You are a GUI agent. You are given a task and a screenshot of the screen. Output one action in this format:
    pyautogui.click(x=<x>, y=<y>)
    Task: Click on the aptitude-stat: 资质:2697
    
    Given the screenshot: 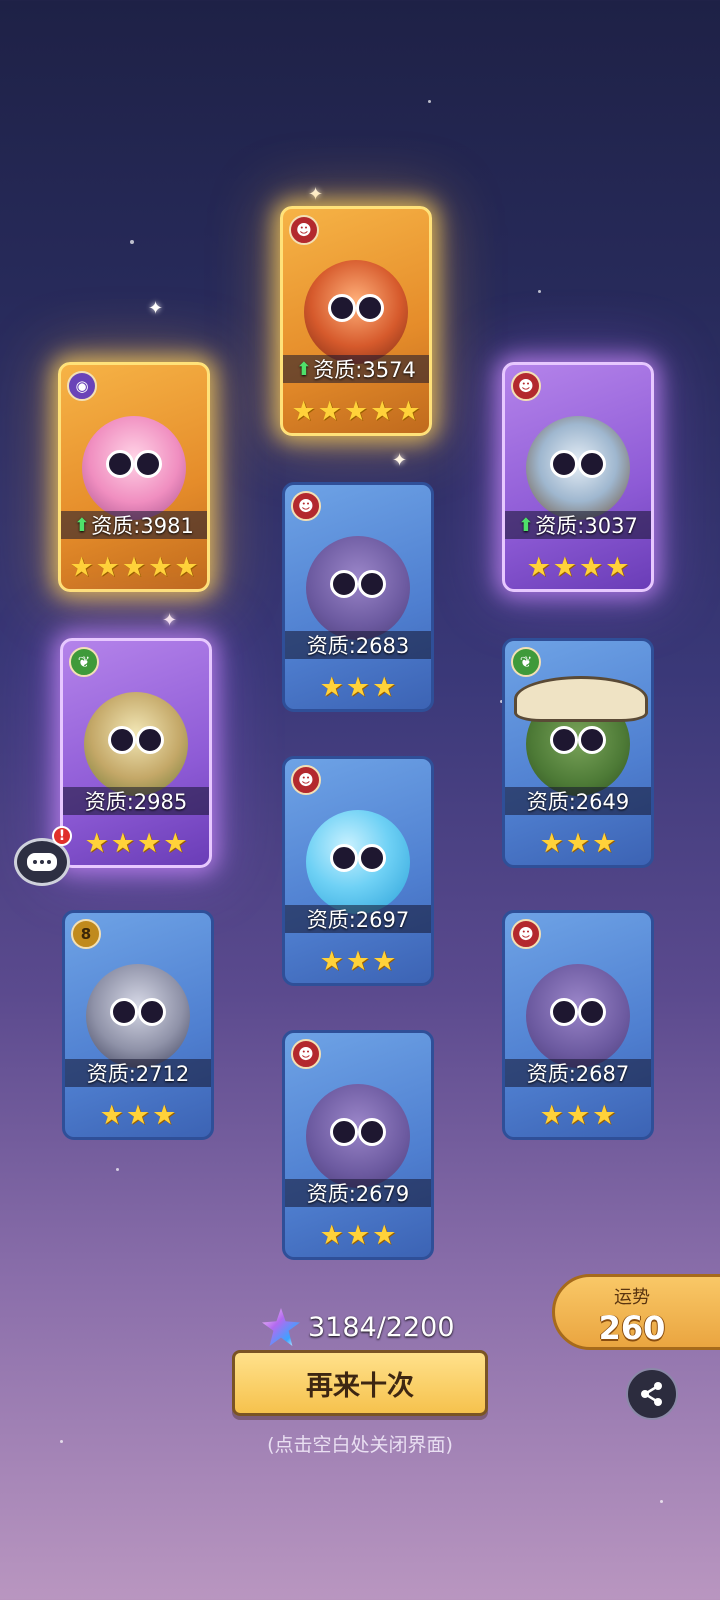 What is the action you would take?
    pyautogui.click(x=358, y=919)
    